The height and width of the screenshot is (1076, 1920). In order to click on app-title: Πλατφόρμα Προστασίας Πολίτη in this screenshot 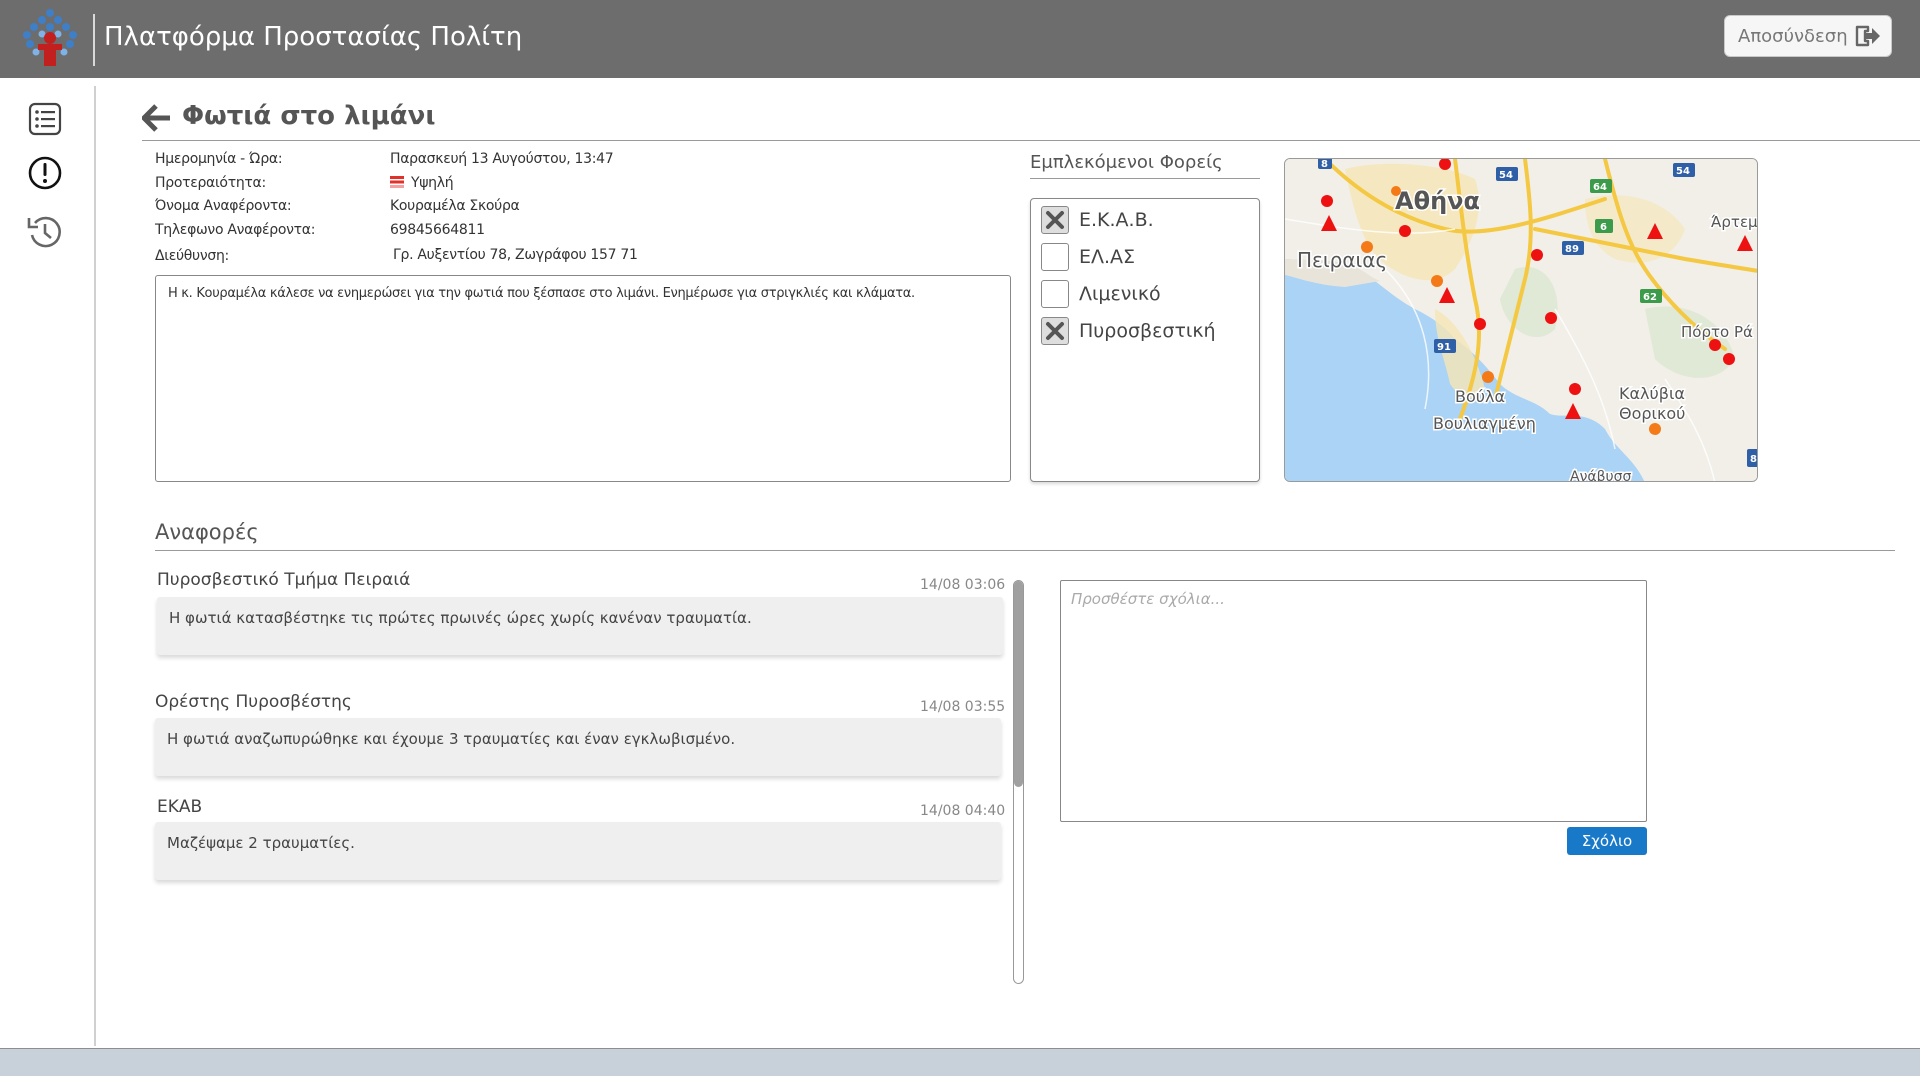, I will do `click(313, 37)`.